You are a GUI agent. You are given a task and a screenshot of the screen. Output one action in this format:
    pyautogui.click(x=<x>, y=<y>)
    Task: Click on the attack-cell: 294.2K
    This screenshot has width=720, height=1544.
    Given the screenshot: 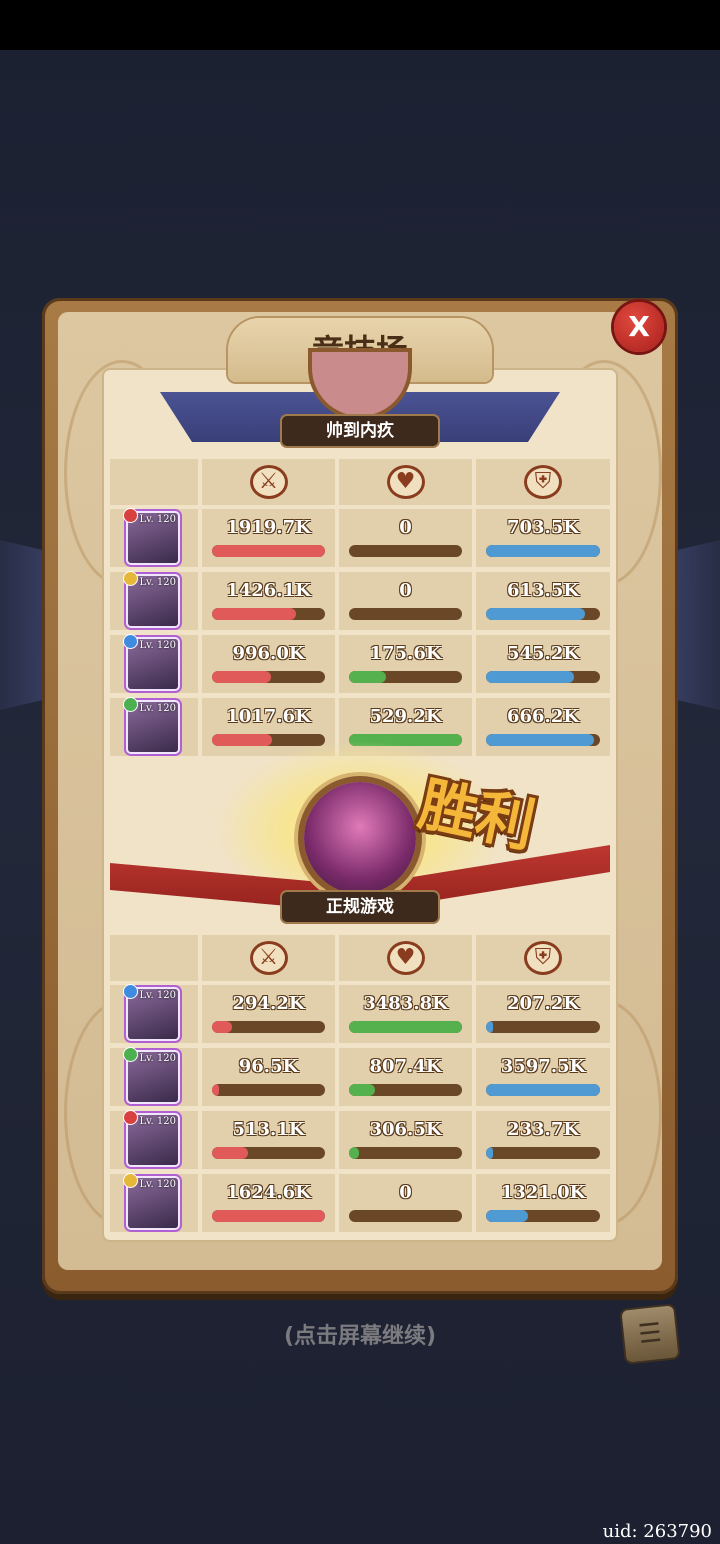 What is the action you would take?
    pyautogui.click(x=268, y=1014)
    